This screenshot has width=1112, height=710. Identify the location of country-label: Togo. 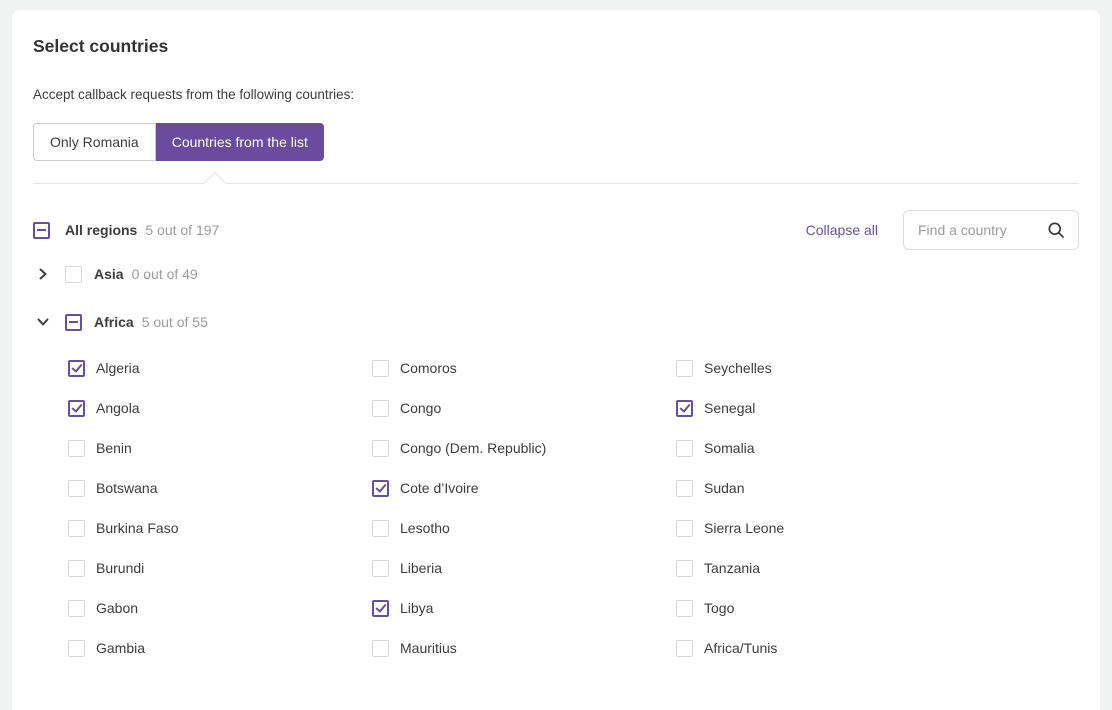
(719, 608).